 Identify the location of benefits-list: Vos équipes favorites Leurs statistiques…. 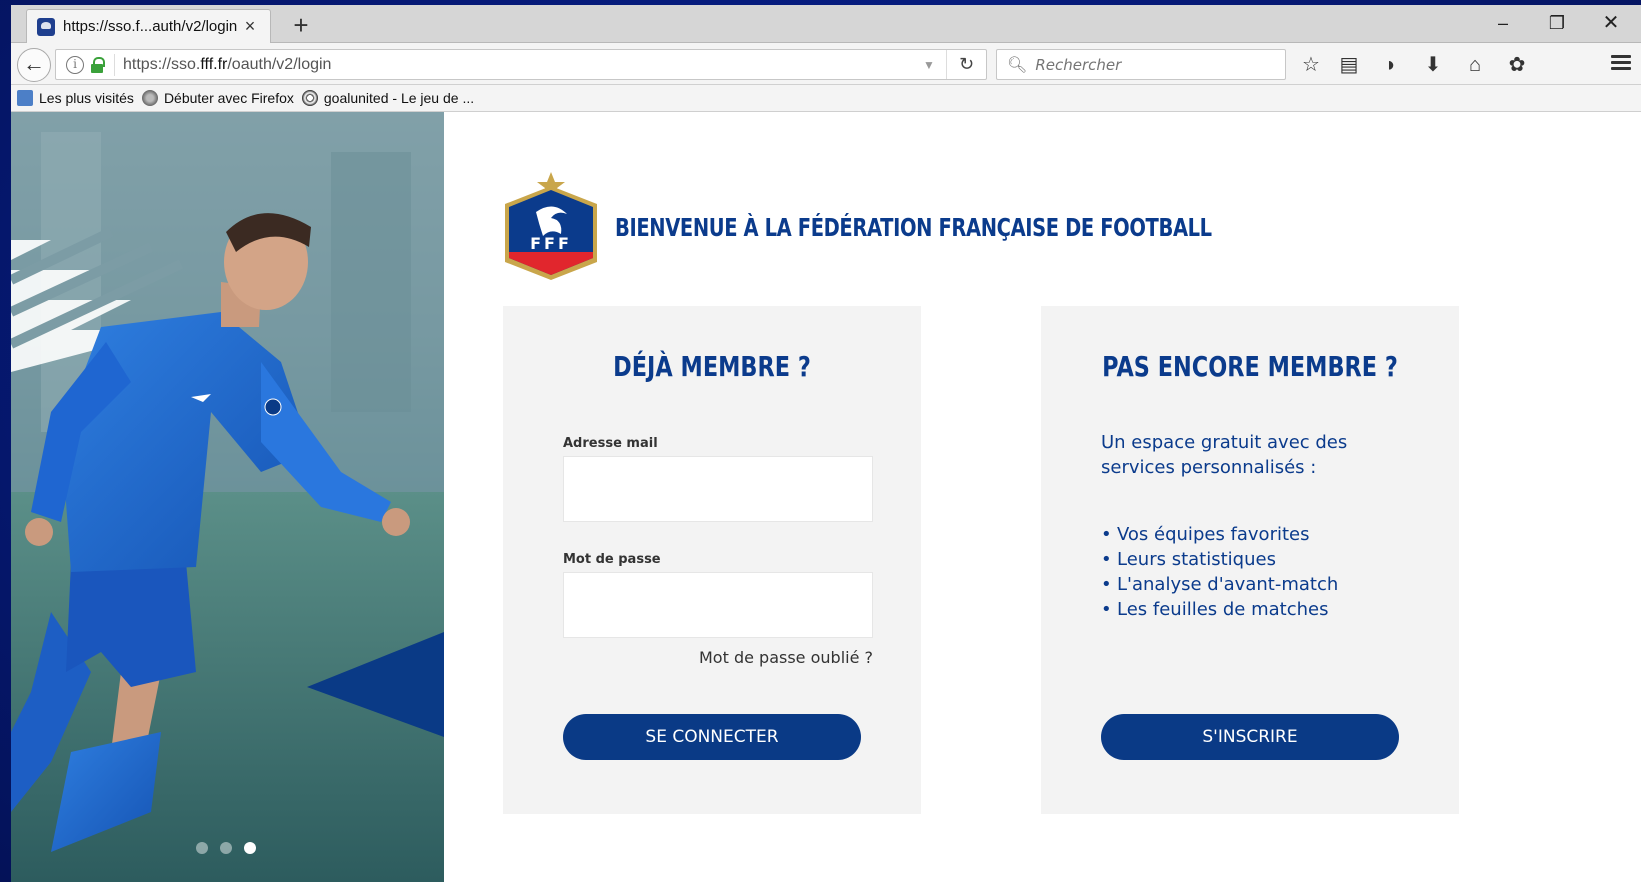
(1219, 572).